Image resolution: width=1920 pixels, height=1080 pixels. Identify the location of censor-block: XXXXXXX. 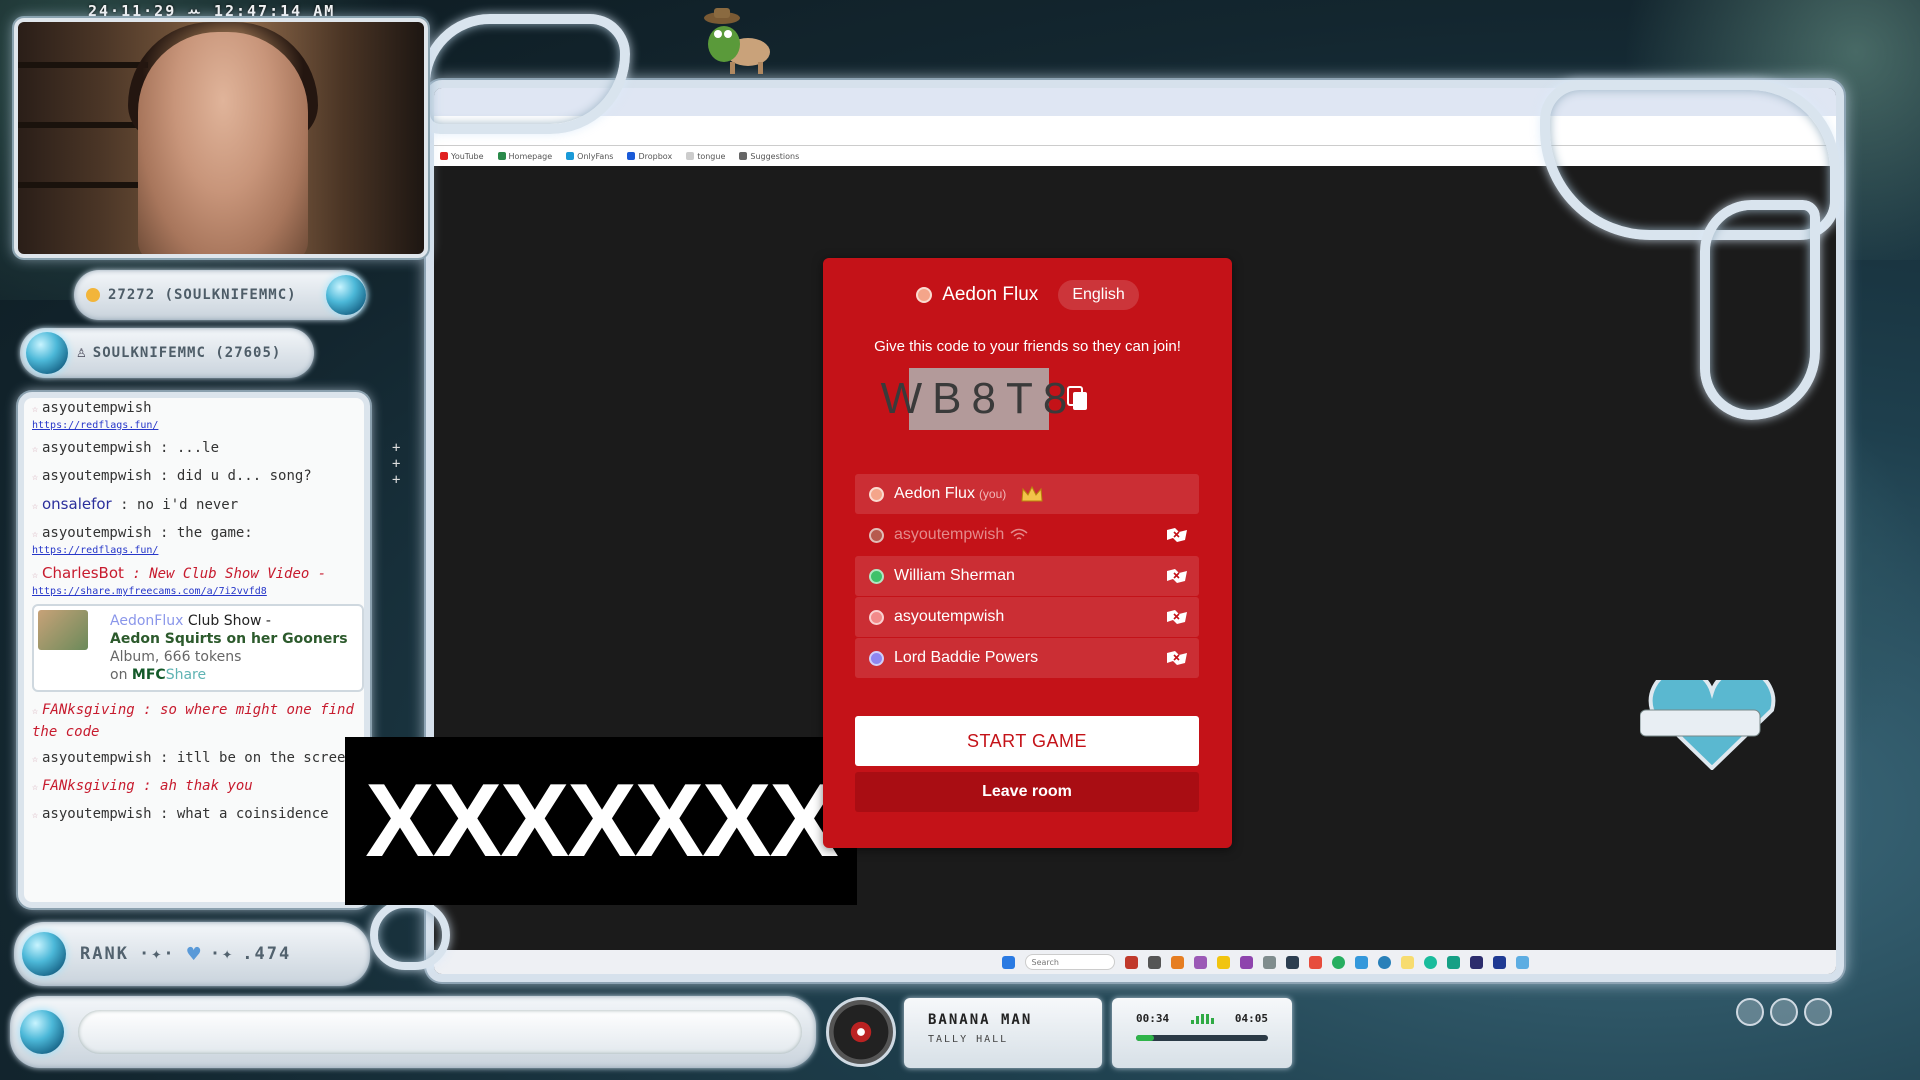
(601, 821).